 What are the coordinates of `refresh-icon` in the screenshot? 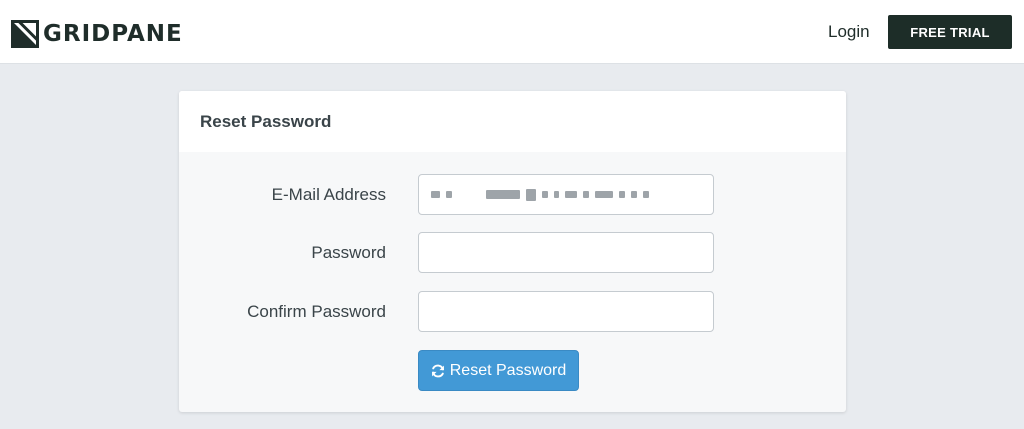 It's located at (437, 370).